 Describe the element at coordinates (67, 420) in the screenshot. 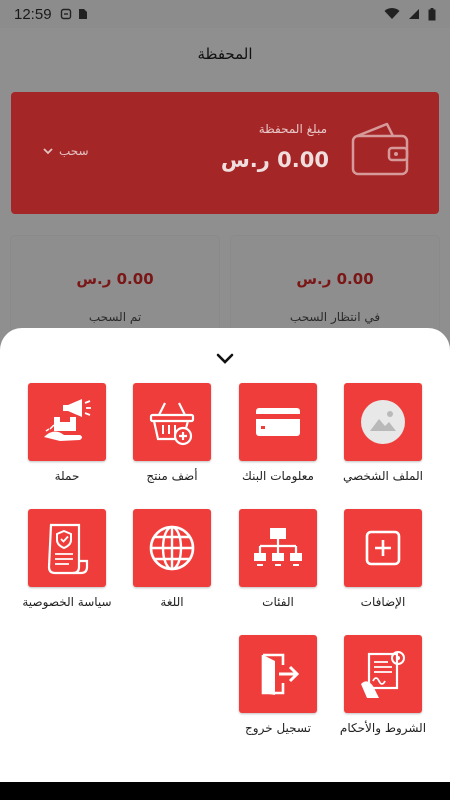

I see `campaign-megaphone-icon` at that location.